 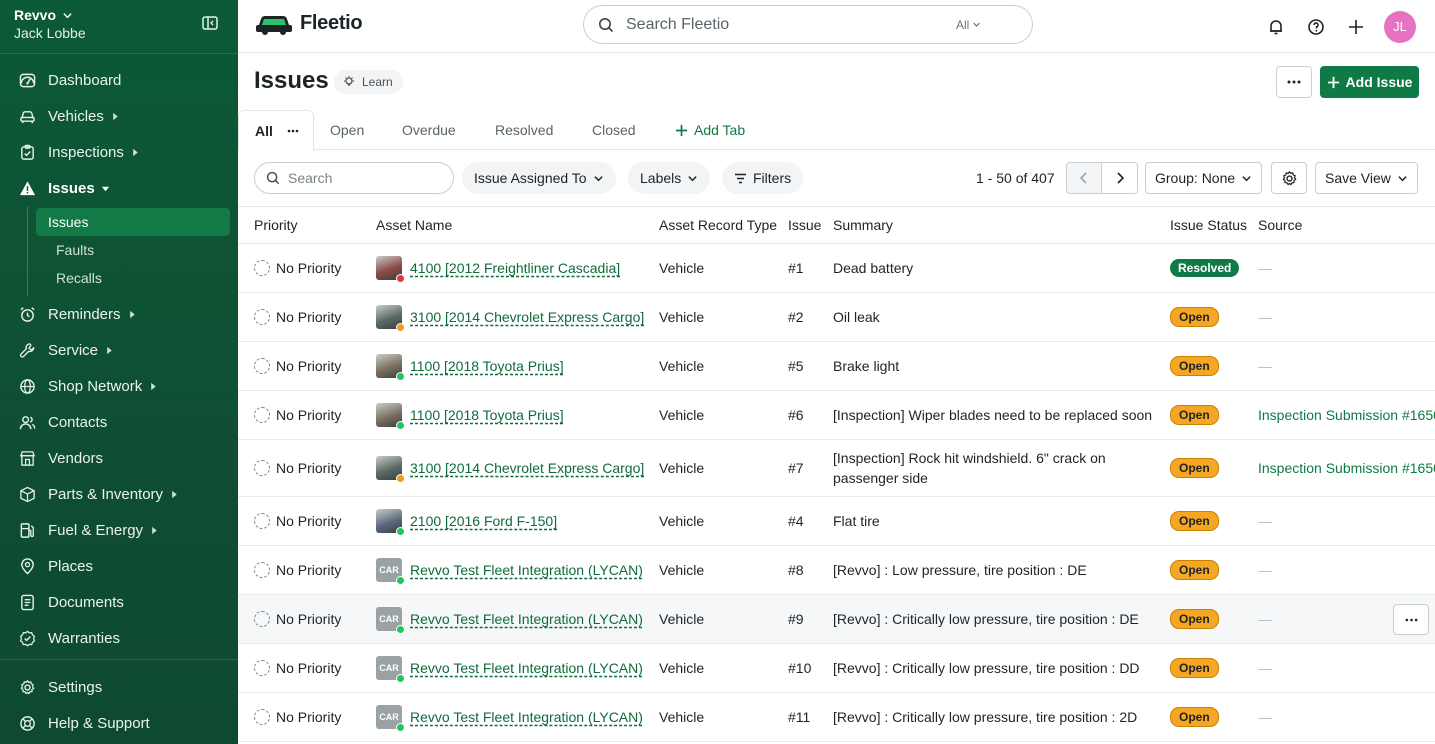 What do you see at coordinates (791, 24) in the screenshot?
I see `global-search-input` at bounding box center [791, 24].